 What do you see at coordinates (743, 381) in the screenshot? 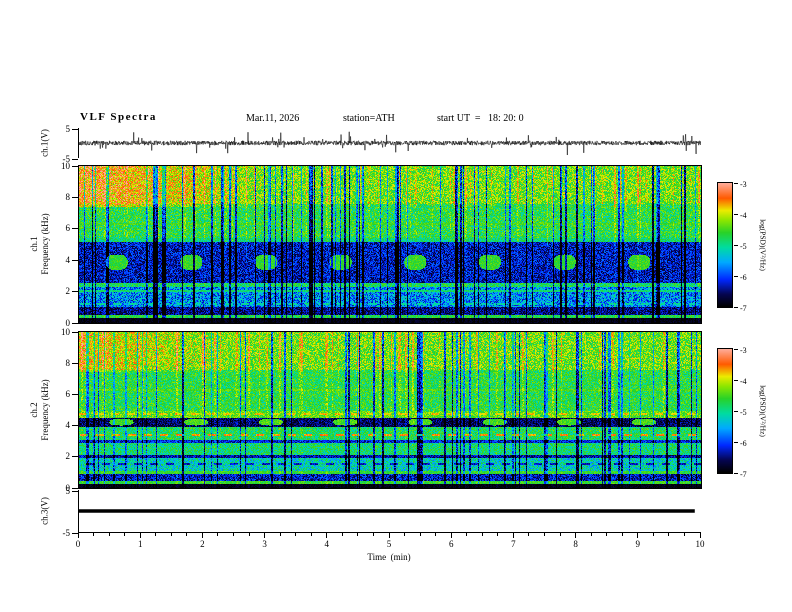
I see `colorbar2-tick-label: -4` at bounding box center [743, 381].